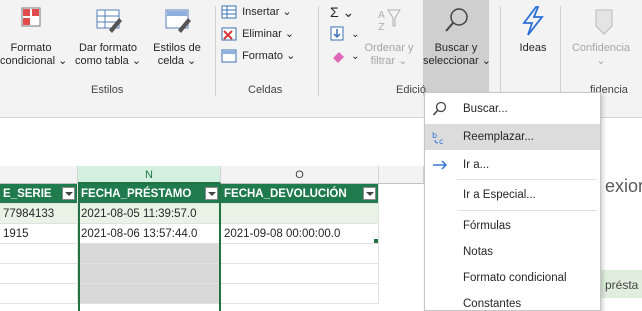 The width and height of the screenshot is (642, 311). Describe the element at coordinates (268, 34) in the screenshot. I see `delete-label: Eliminar ⌄` at that location.